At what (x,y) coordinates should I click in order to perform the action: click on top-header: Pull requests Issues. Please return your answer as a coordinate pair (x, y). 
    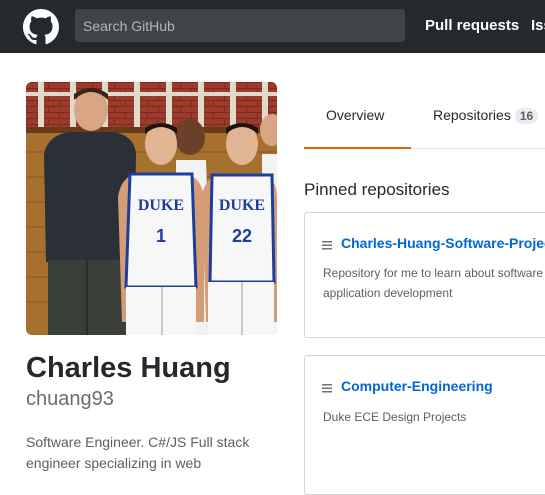
    Looking at the image, I should click on (272, 26).